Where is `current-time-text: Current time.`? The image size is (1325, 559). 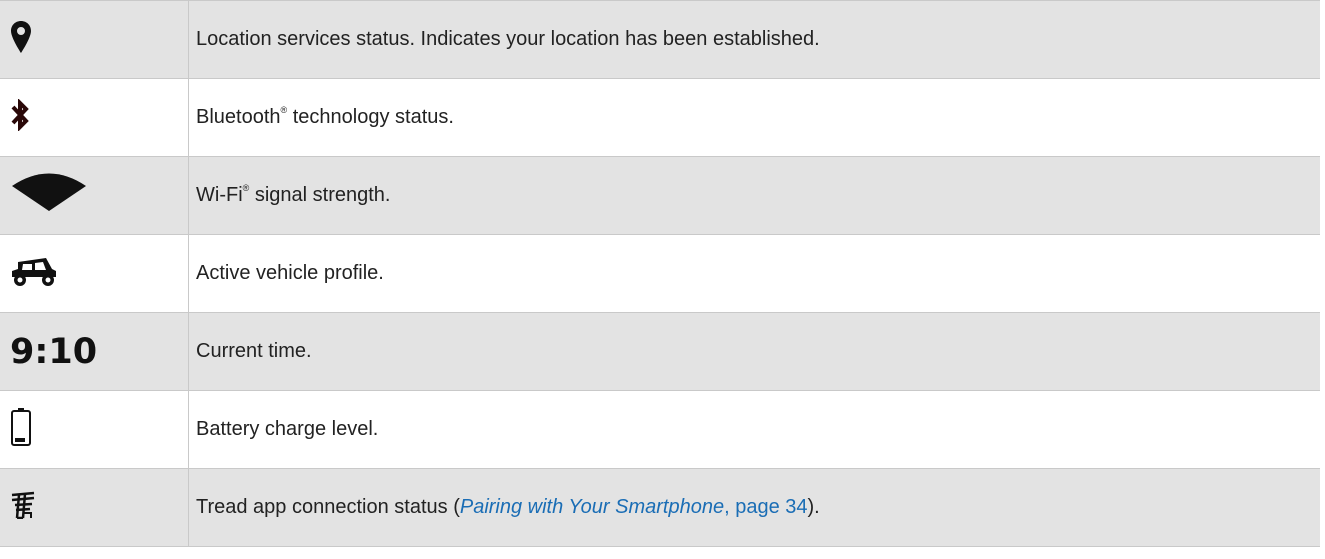
current-time-text: Current time. is located at coordinates (254, 351).